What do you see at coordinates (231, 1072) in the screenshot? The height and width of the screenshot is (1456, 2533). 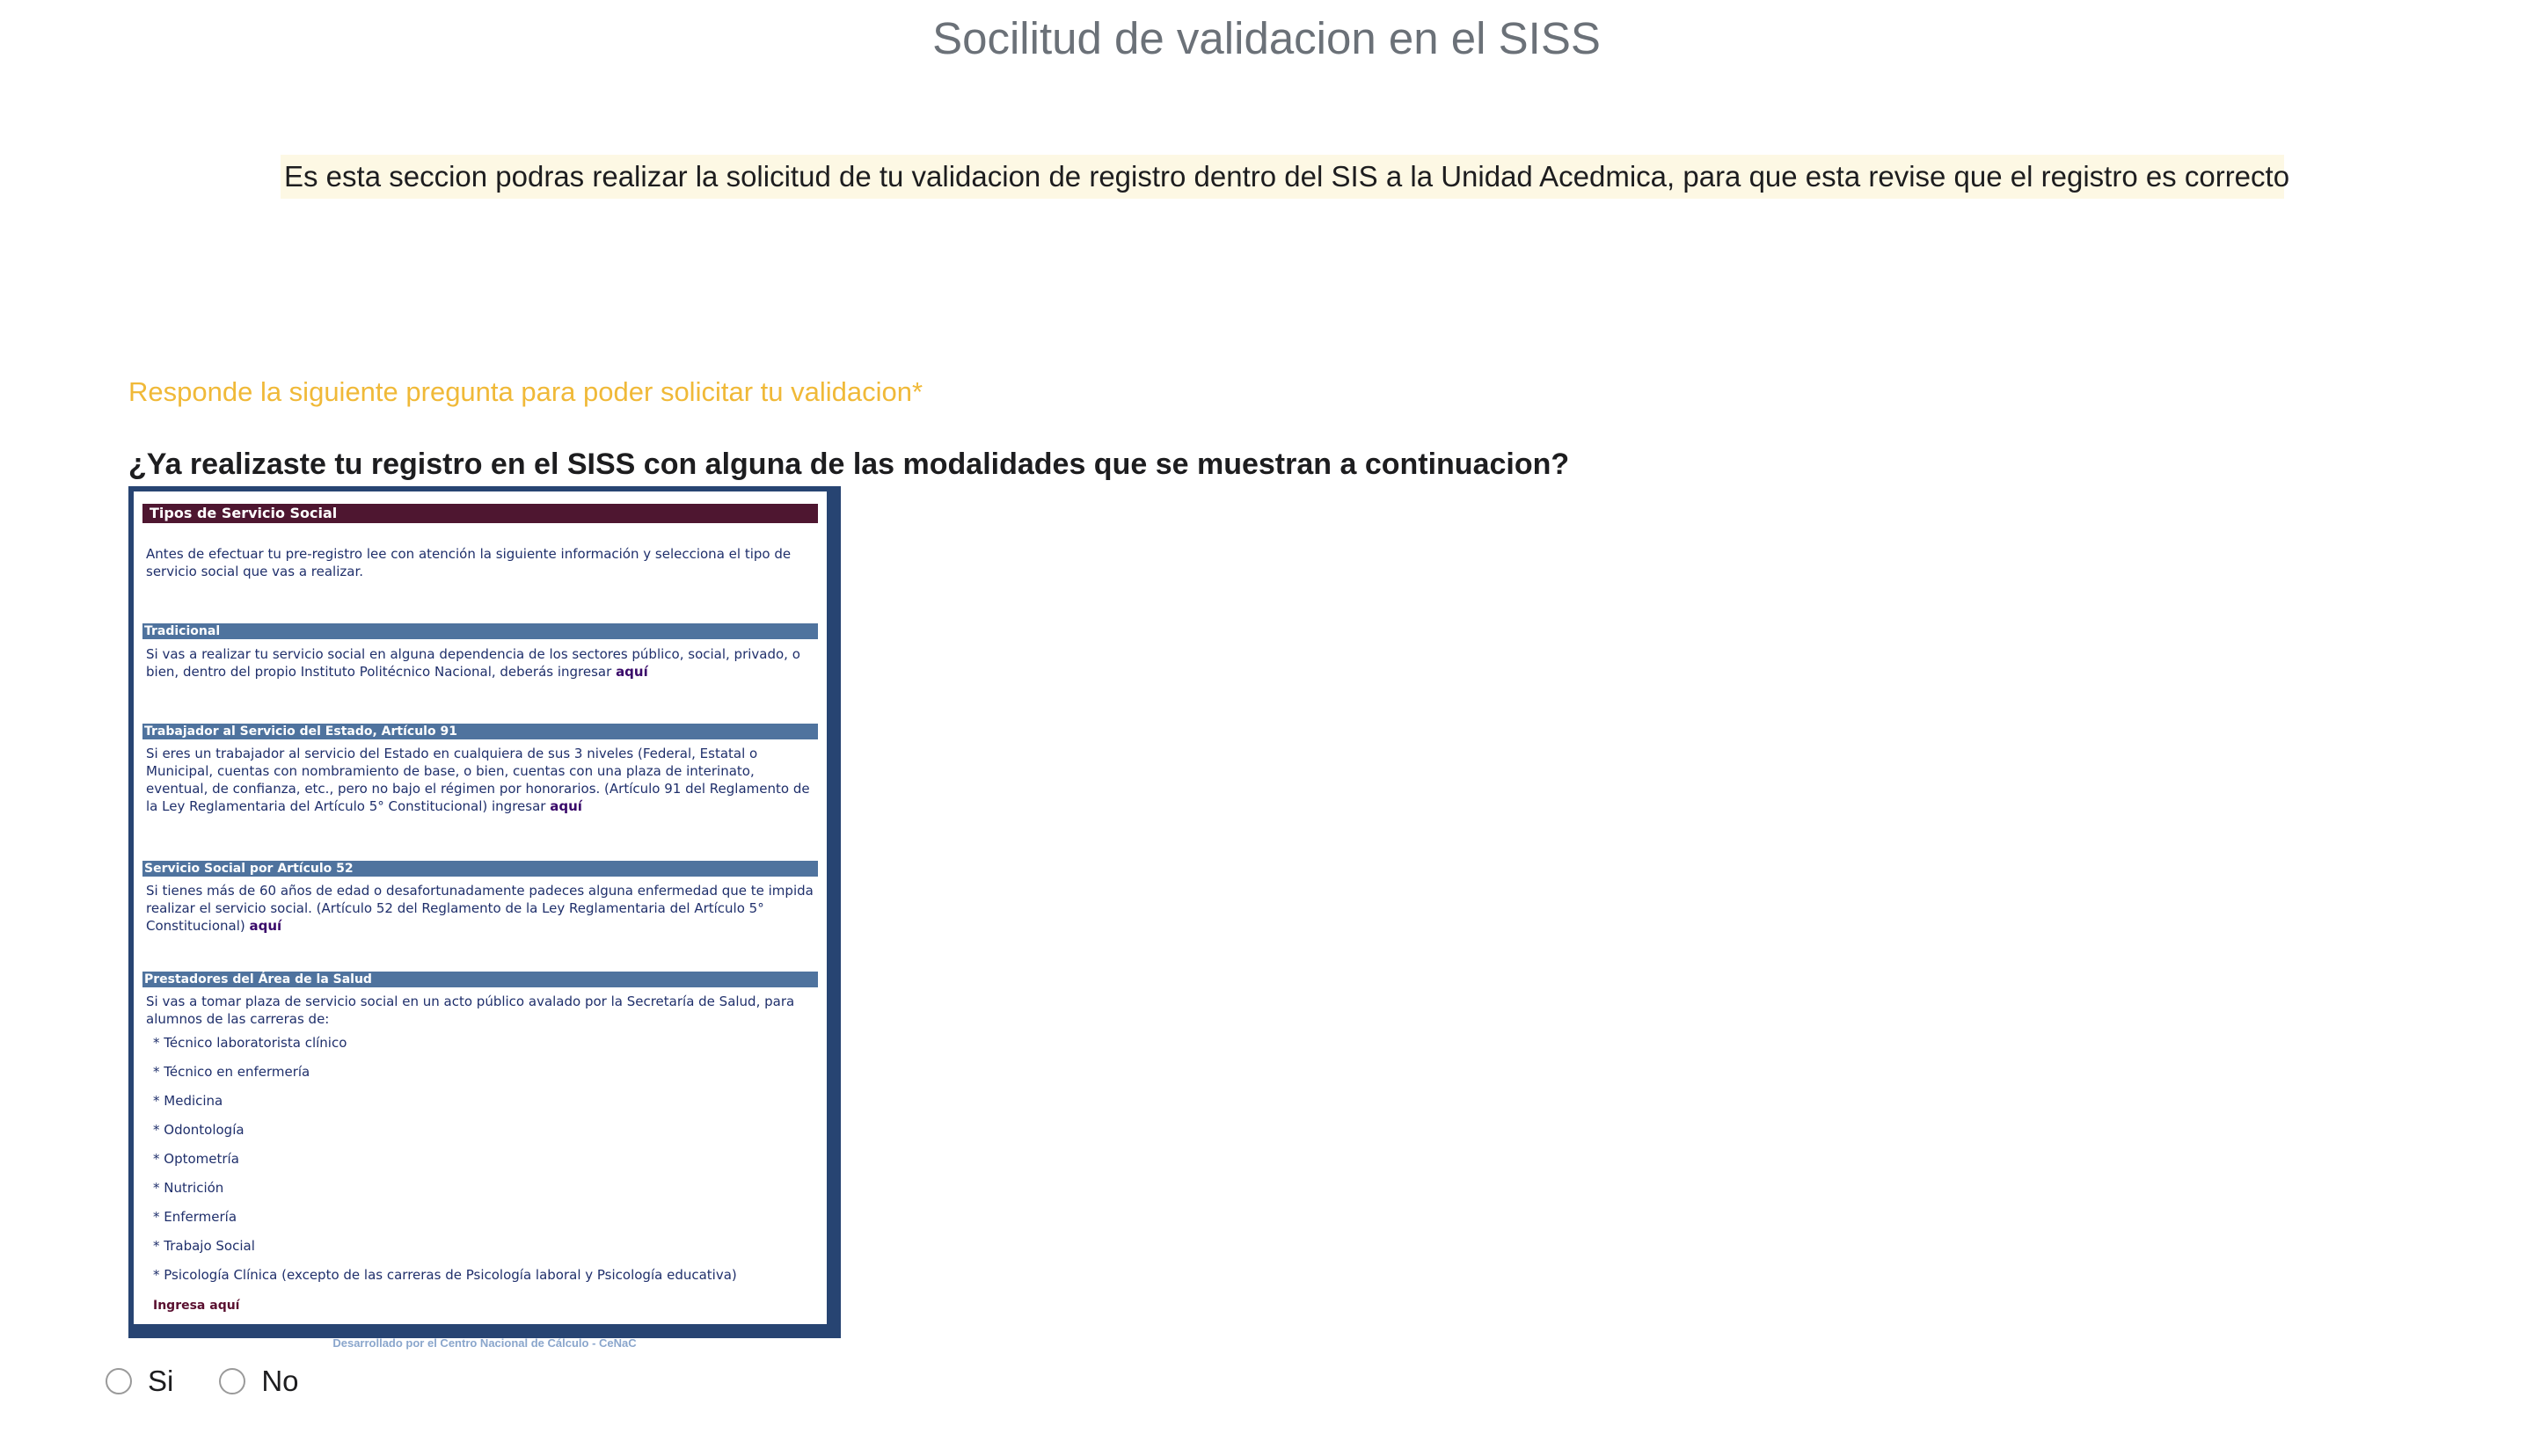 I see `career-item: * Técnico en enfermería` at bounding box center [231, 1072].